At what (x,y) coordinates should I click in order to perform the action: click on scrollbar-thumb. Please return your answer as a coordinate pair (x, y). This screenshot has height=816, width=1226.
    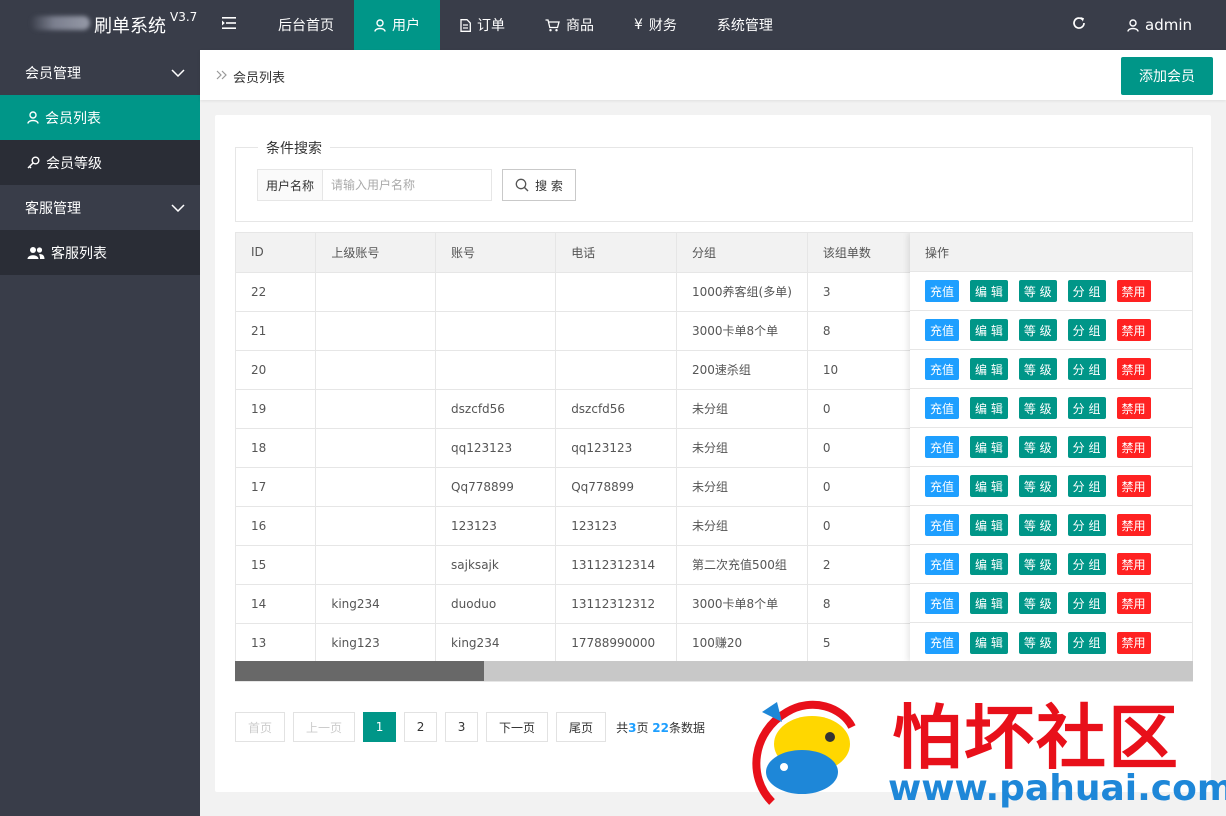
    Looking at the image, I should click on (360, 671).